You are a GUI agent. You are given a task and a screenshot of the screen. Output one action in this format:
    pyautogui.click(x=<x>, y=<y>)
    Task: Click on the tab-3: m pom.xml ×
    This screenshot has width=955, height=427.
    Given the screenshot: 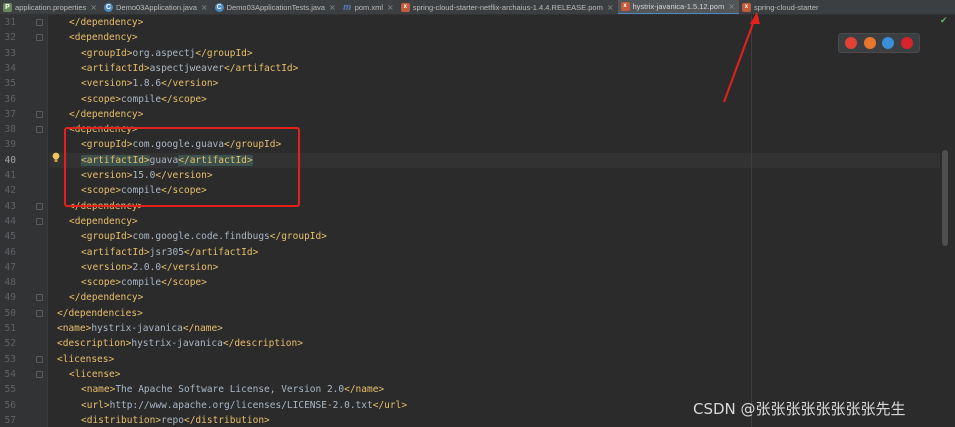 What is the action you would take?
    pyautogui.click(x=369, y=7)
    